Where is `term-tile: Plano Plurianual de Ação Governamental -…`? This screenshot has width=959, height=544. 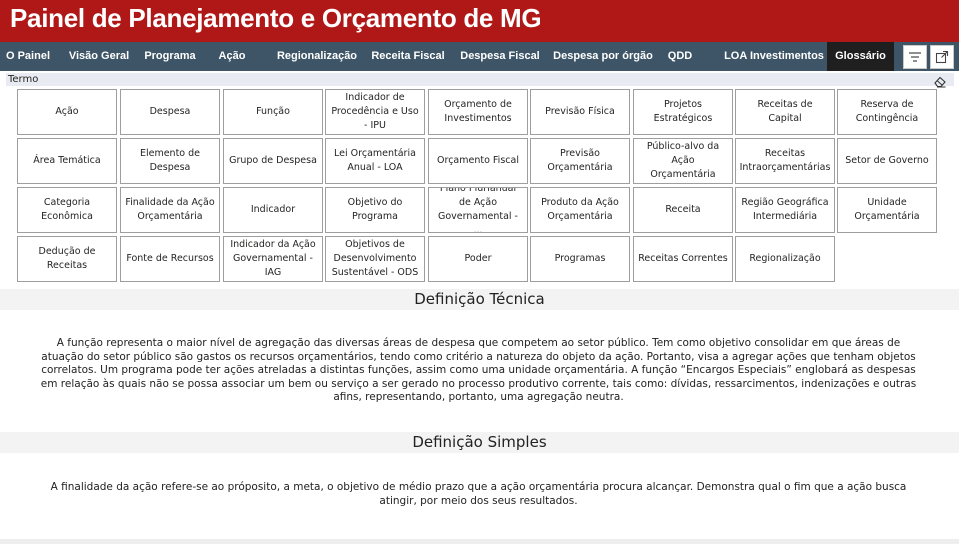
term-tile: Plano Plurianual de Ação Governamental -… is located at coordinates (478, 210).